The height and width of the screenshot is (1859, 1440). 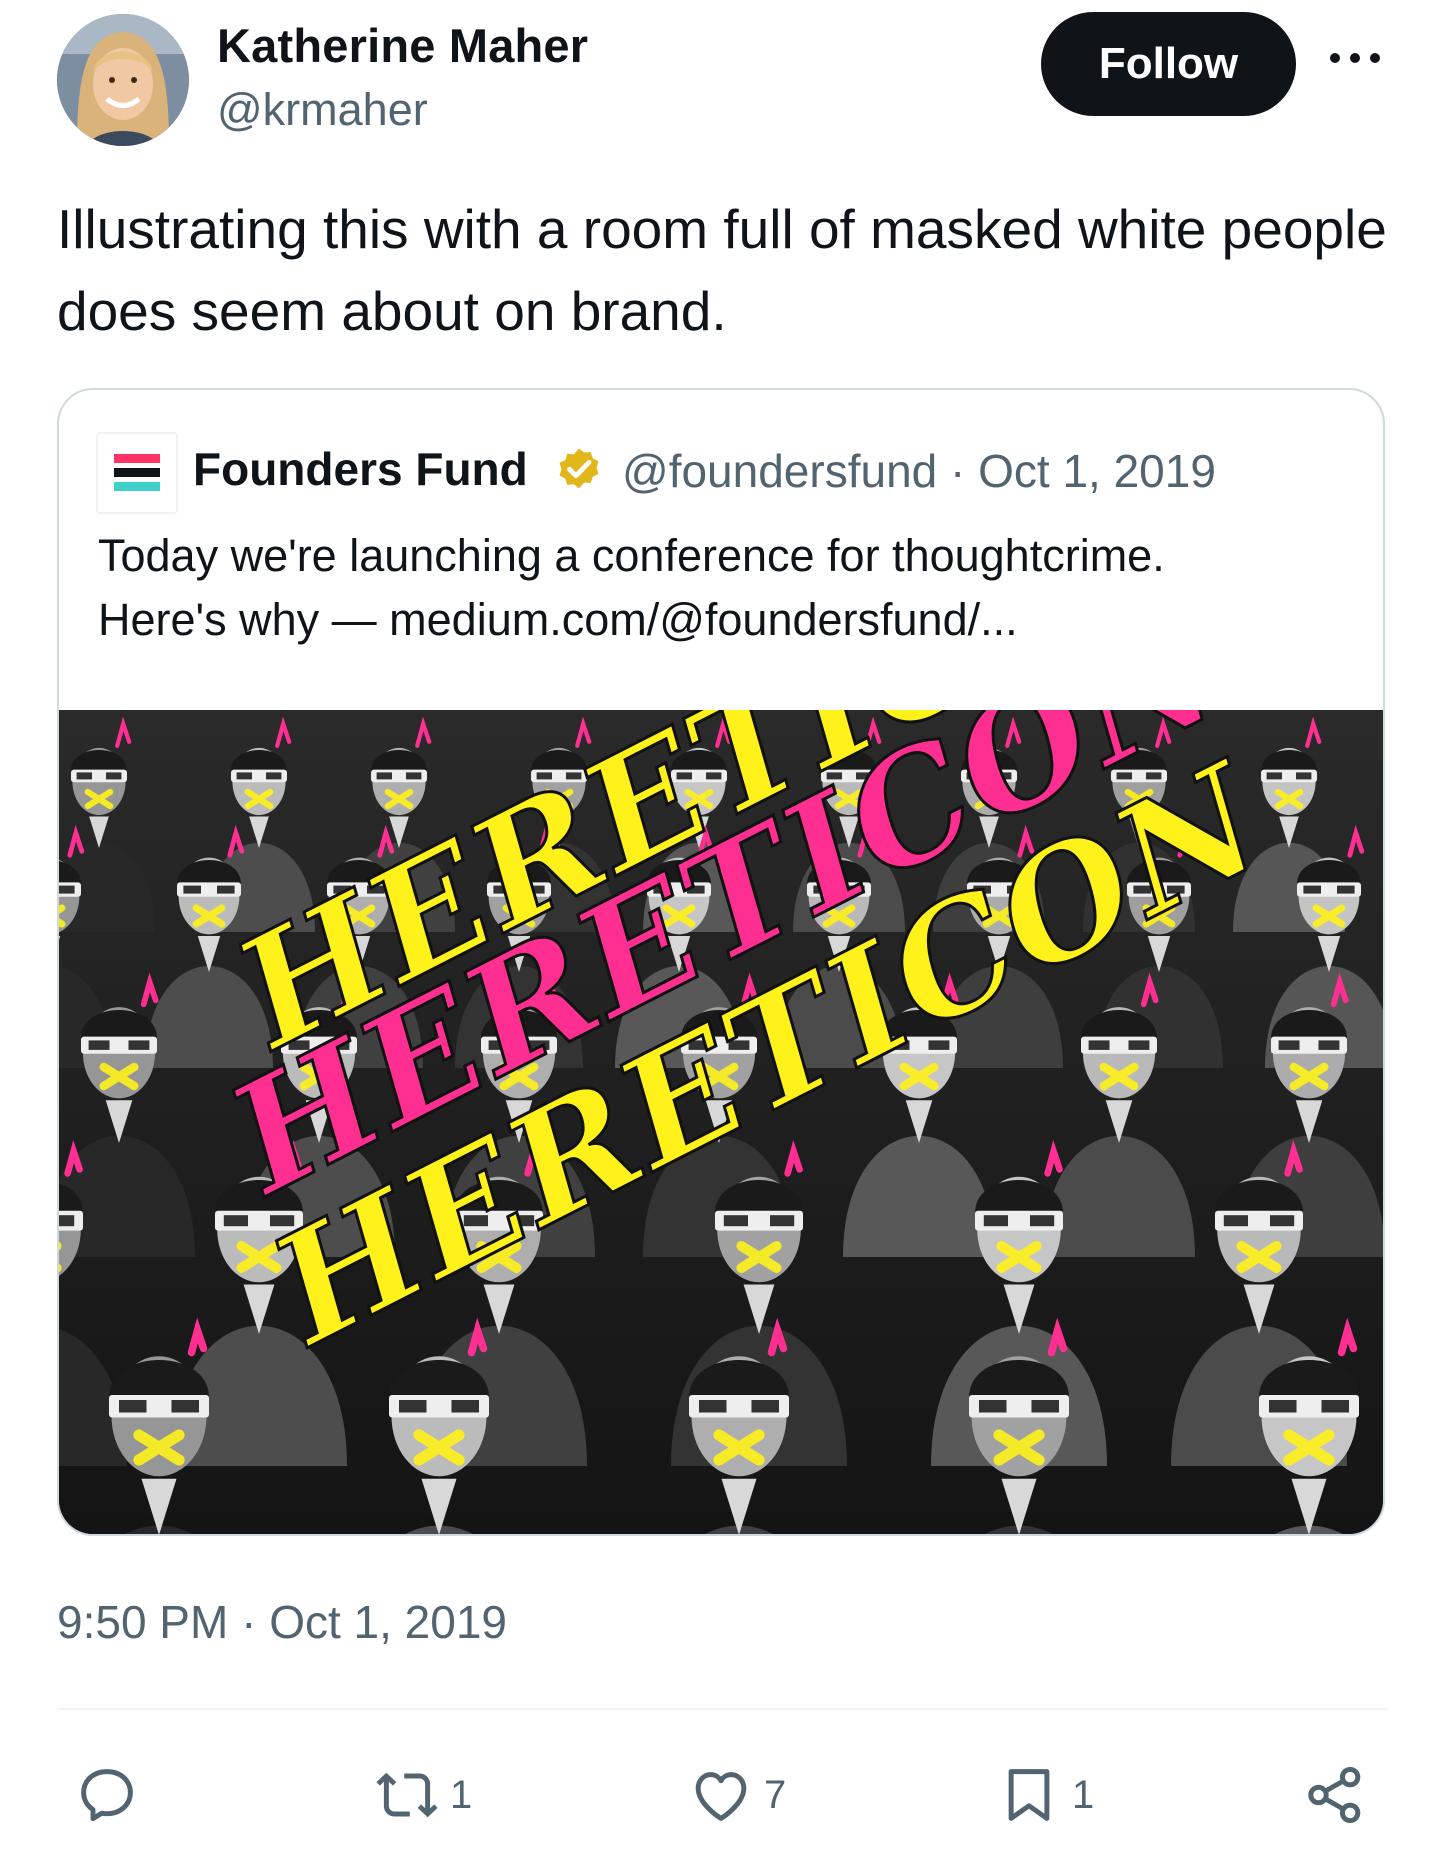 What do you see at coordinates (1029, 1795) in the screenshot?
I see `bookmark-icon` at bounding box center [1029, 1795].